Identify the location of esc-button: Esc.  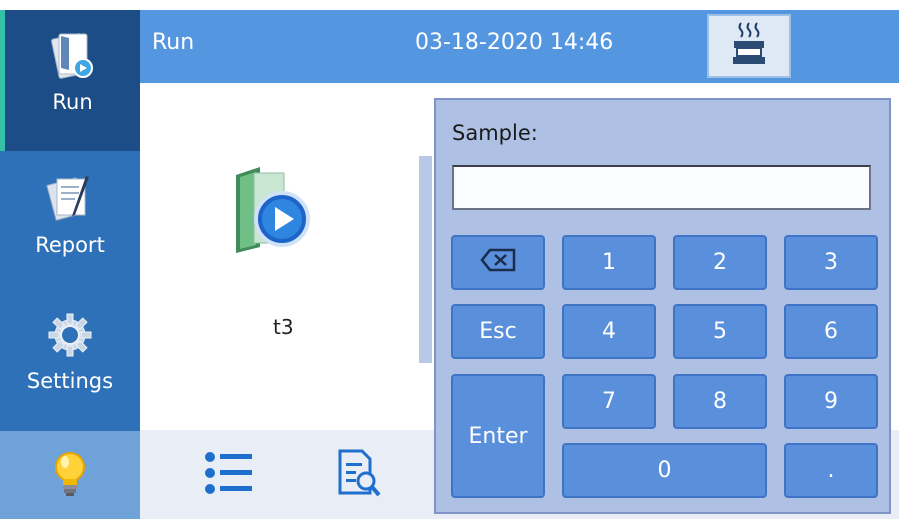
(498, 331).